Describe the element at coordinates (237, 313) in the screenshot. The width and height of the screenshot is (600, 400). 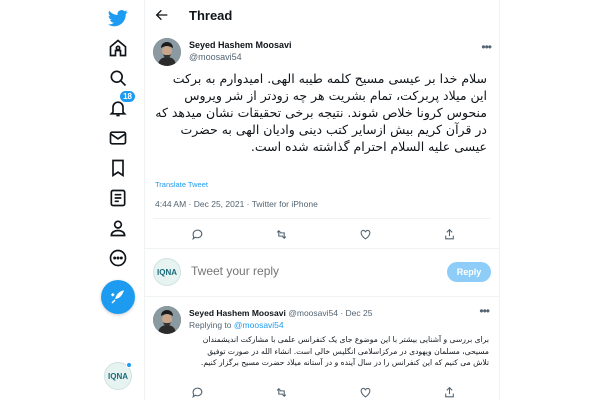
I see `reply-author-name: Seyed Hashem Moosavi` at that location.